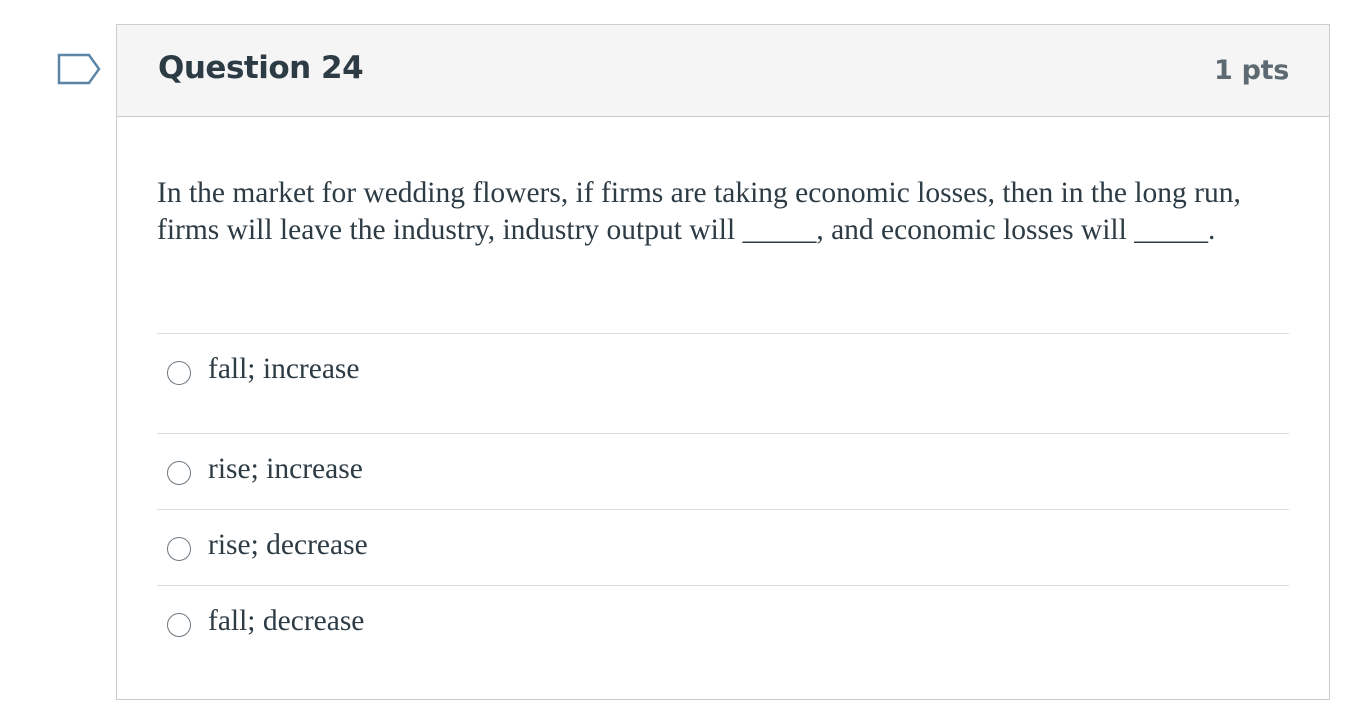 The height and width of the screenshot is (725, 1351). Describe the element at coordinates (261, 68) in the screenshot. I see `question-title: Question 24` at that location.